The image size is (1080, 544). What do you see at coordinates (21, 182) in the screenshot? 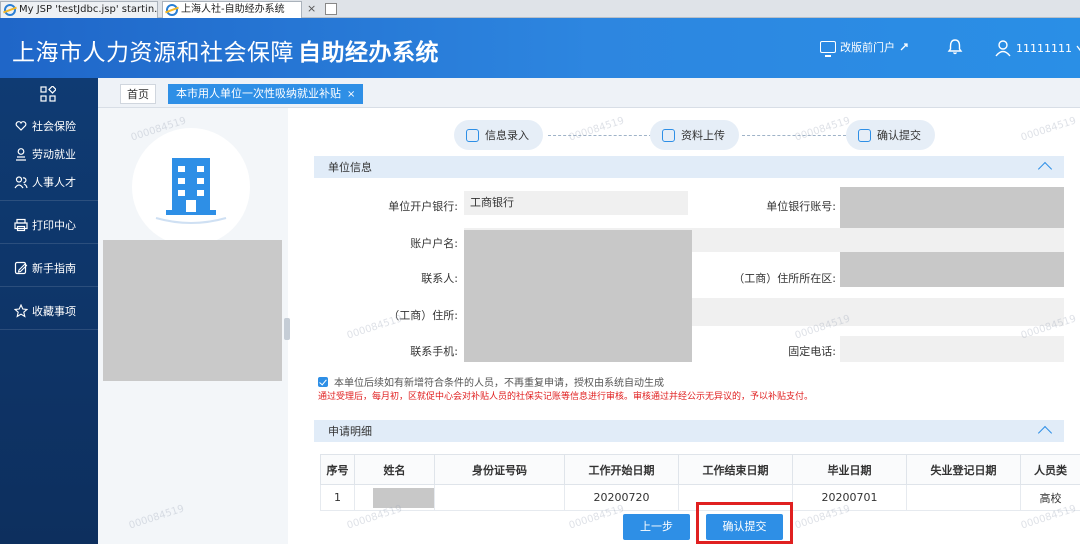
I see `people-icon` at bounding box center [21, 182].